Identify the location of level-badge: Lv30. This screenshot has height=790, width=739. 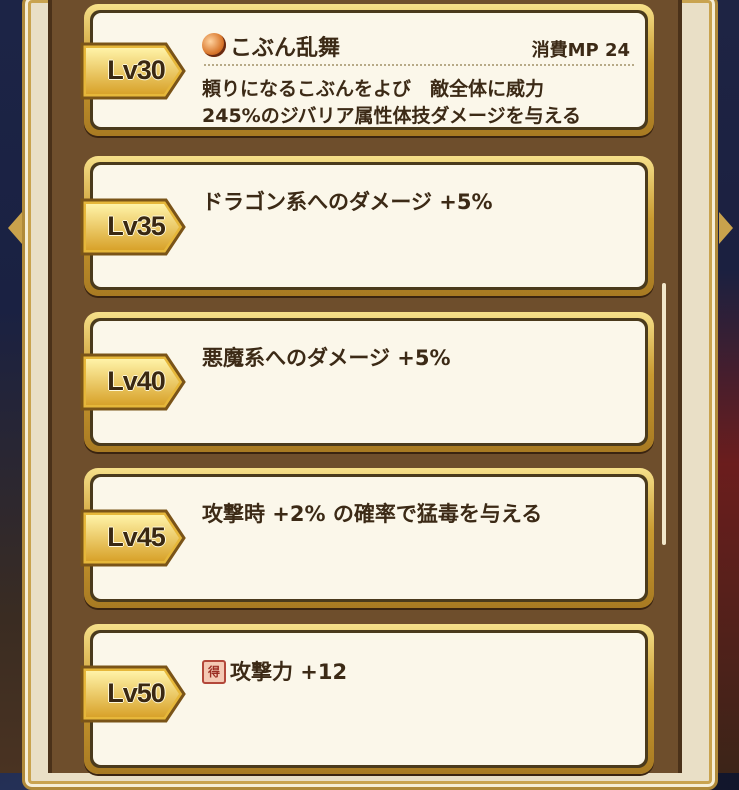
(133, 71).